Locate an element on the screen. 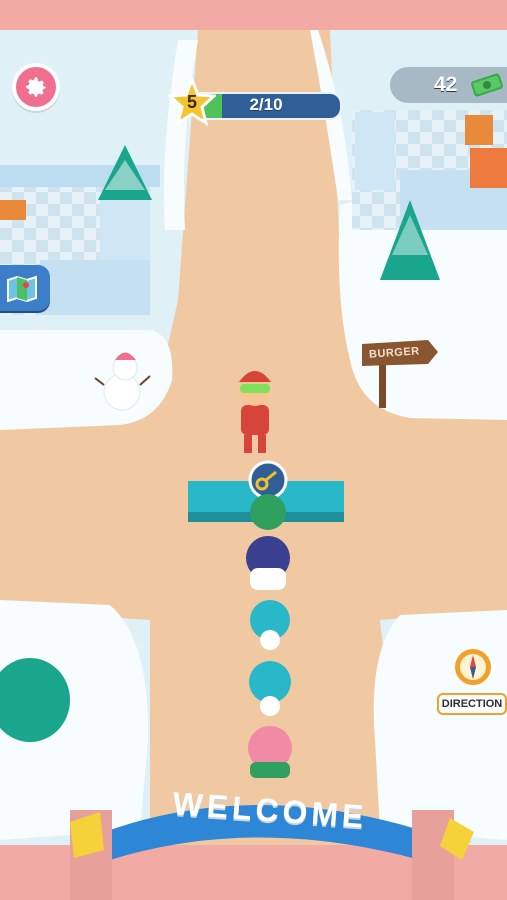 The image size is (507, 900). direction-button: DIRECTION is located at coordinates (472, 681).